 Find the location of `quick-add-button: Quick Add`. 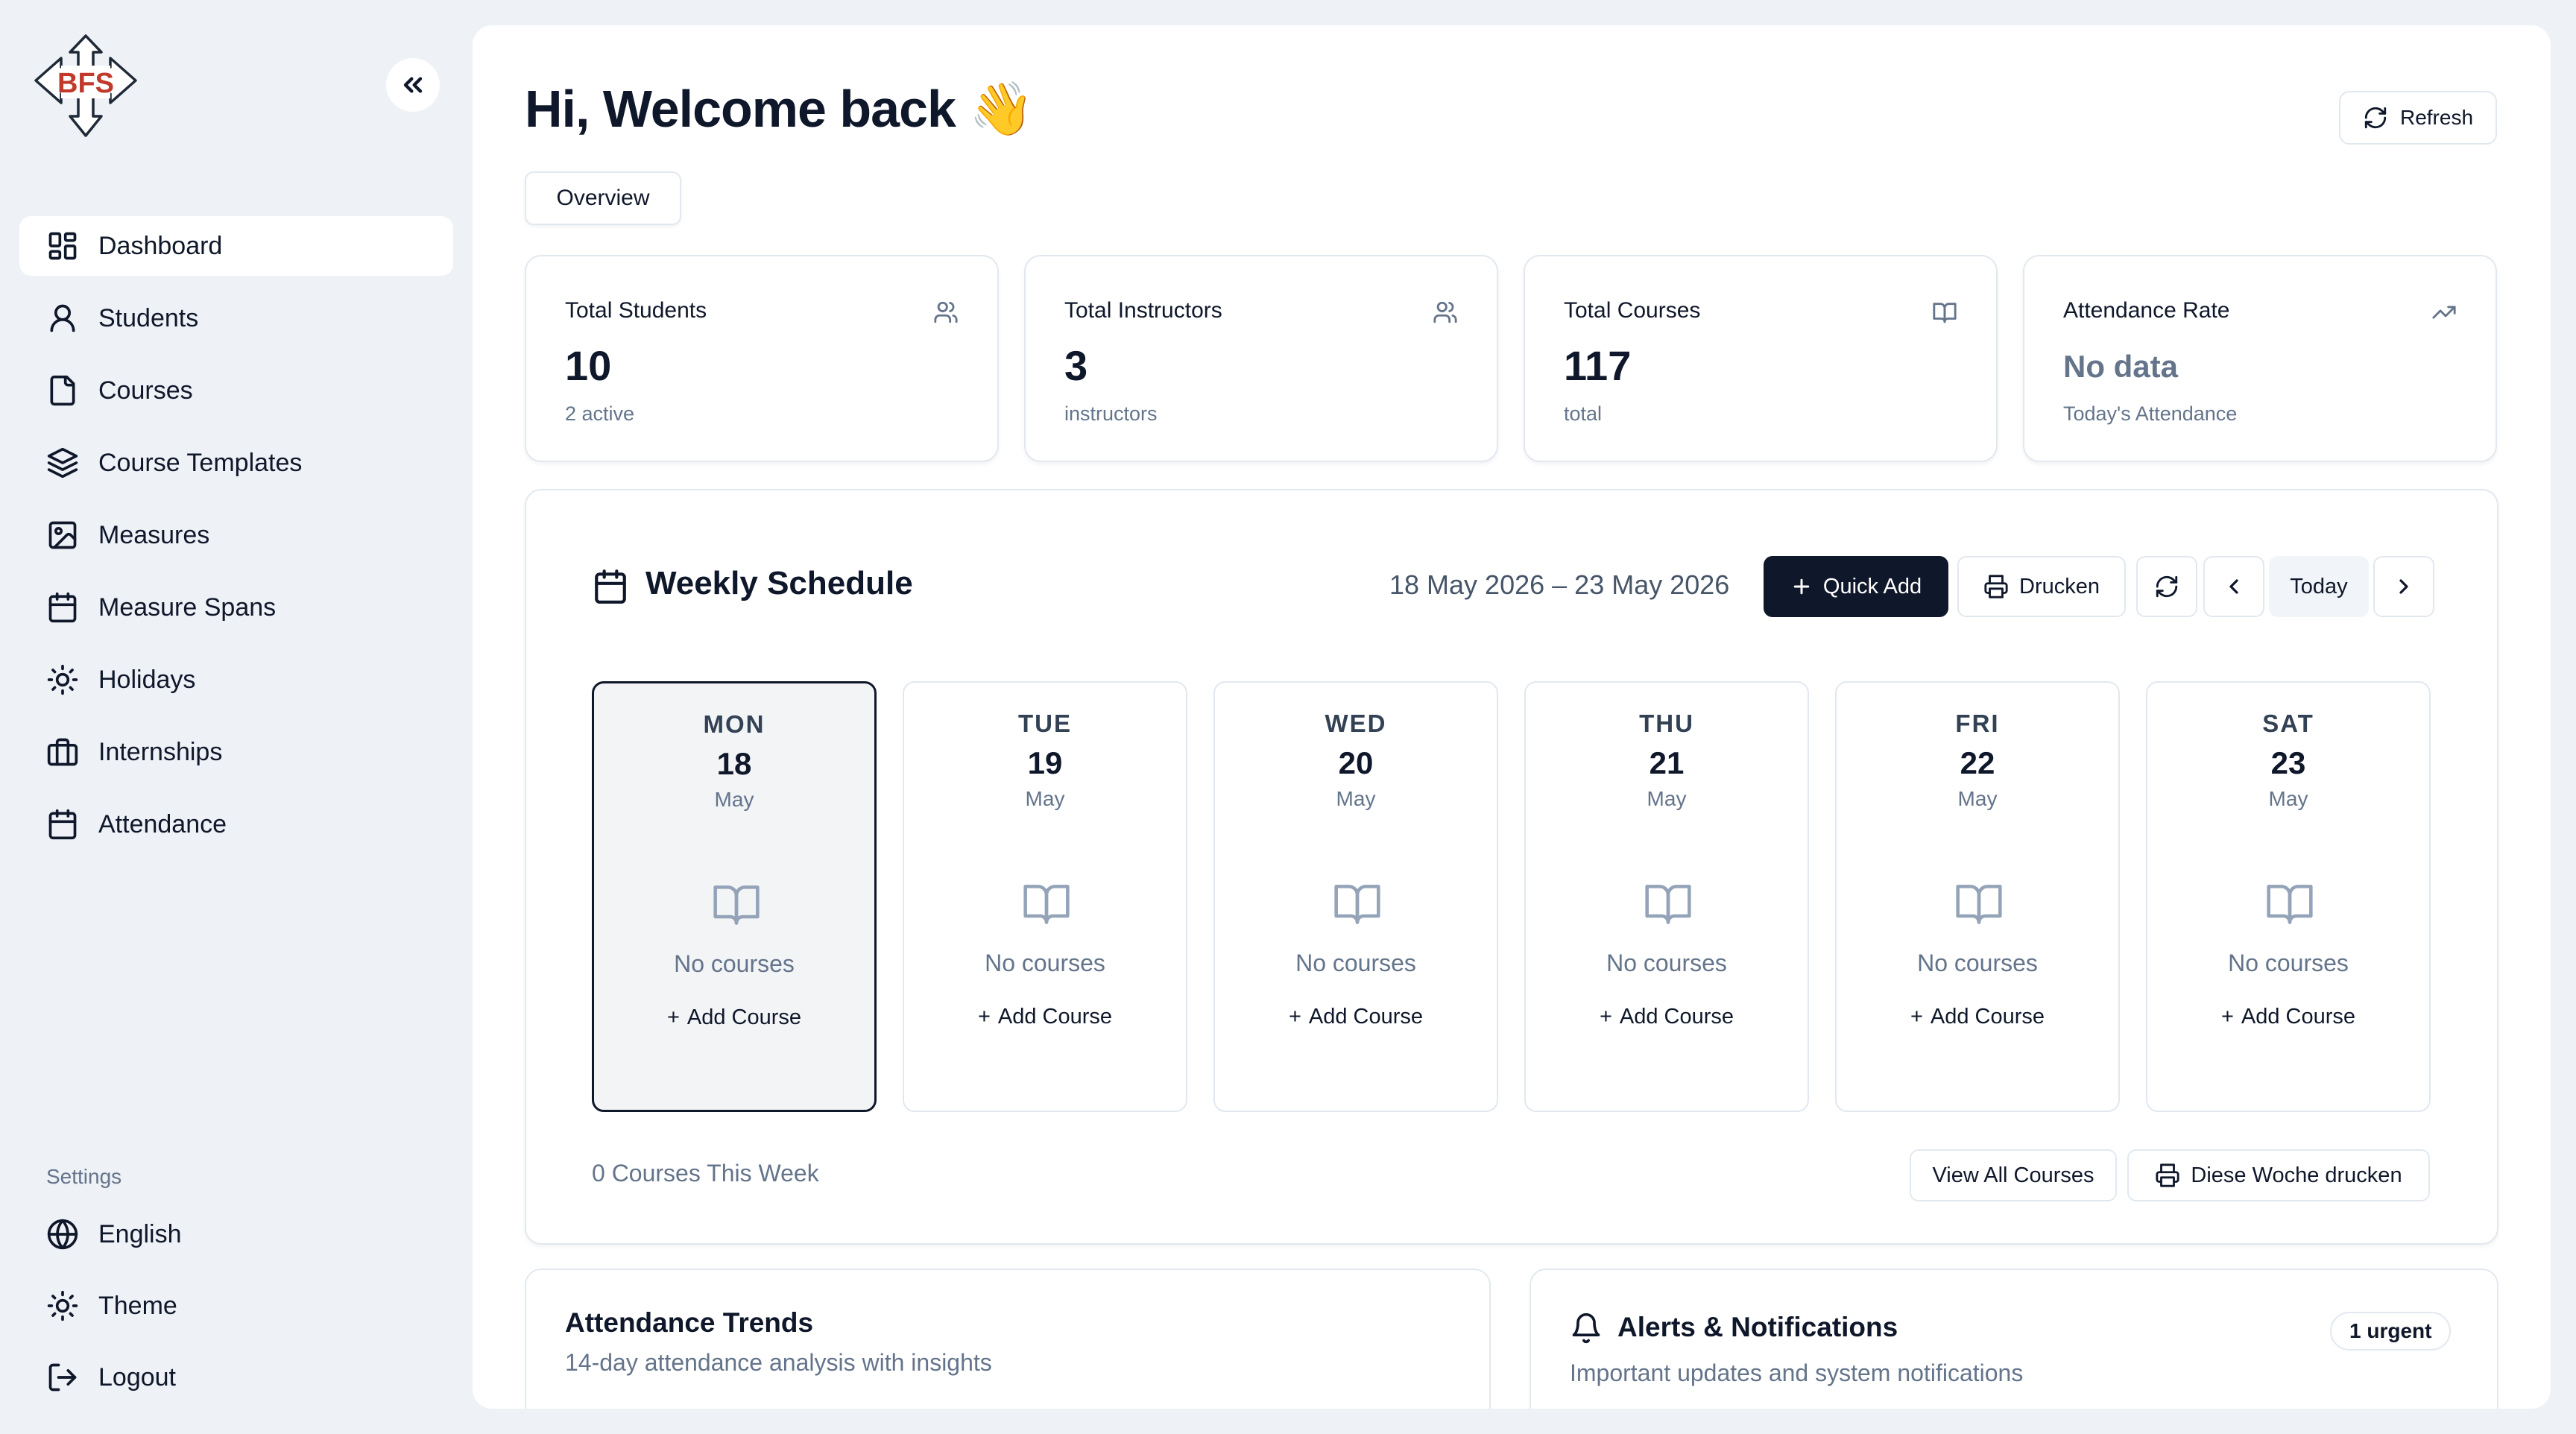

quick-add-button: Quick Add is located at coordinates (1856, 586).